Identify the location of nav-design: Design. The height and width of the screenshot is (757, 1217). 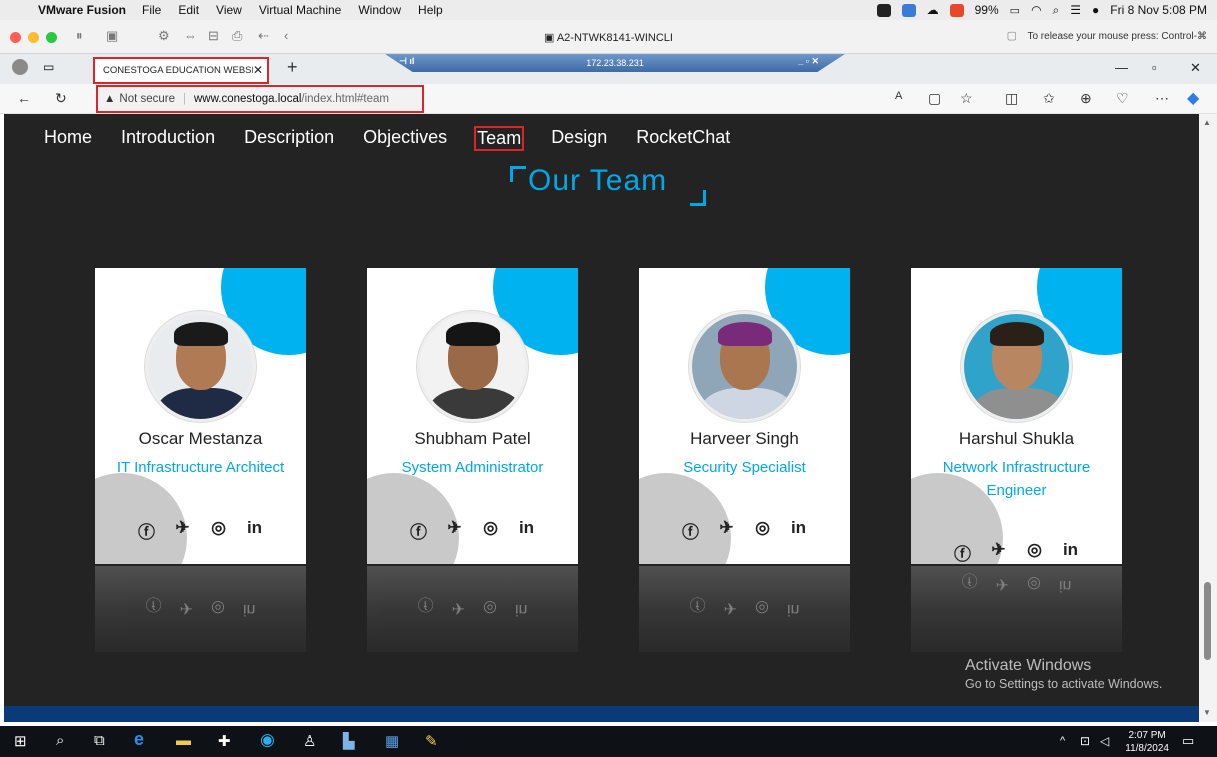
(579, 138).